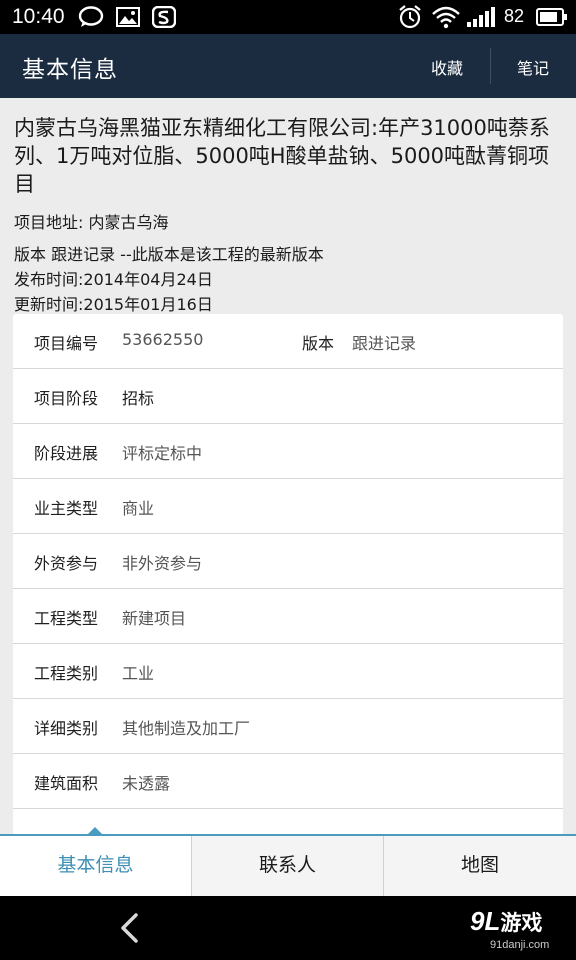  Describe the element at coordinates (514, 16) in the screenshot. I see `battery-level: 82` at that location.